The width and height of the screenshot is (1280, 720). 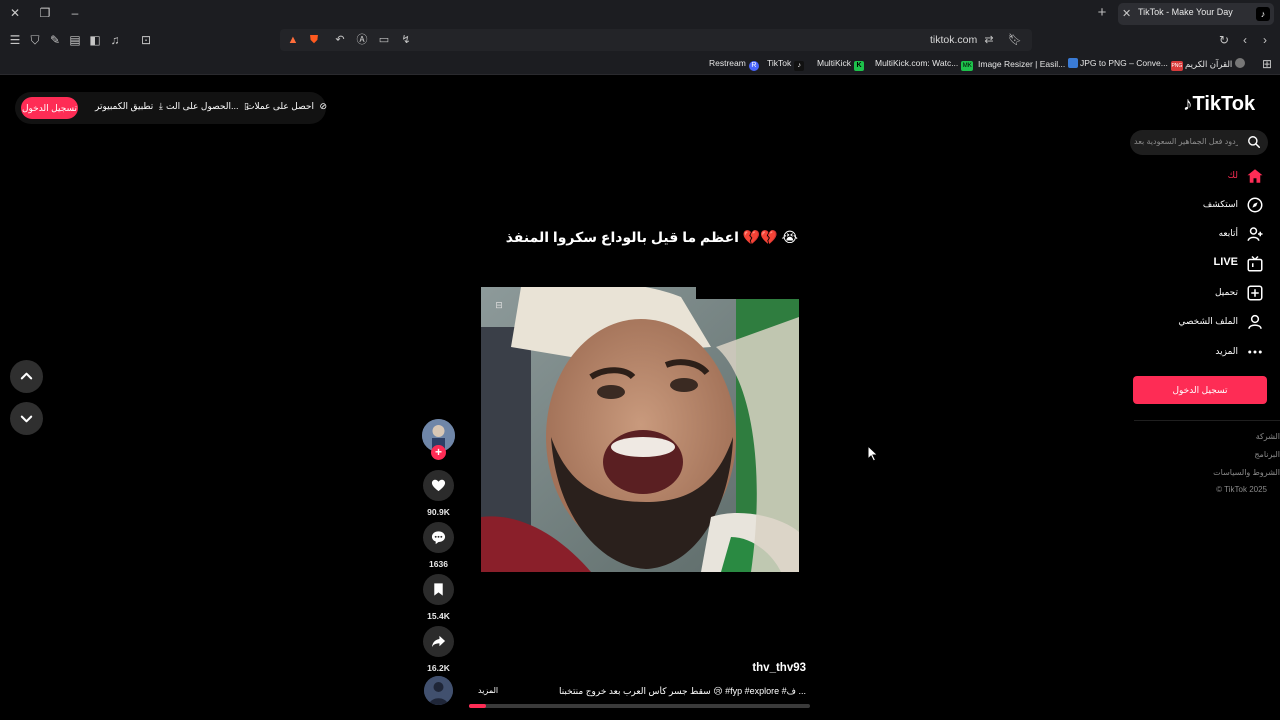 I want to click on nav-label-explore: استكشف, so click(x=1220, y=204).